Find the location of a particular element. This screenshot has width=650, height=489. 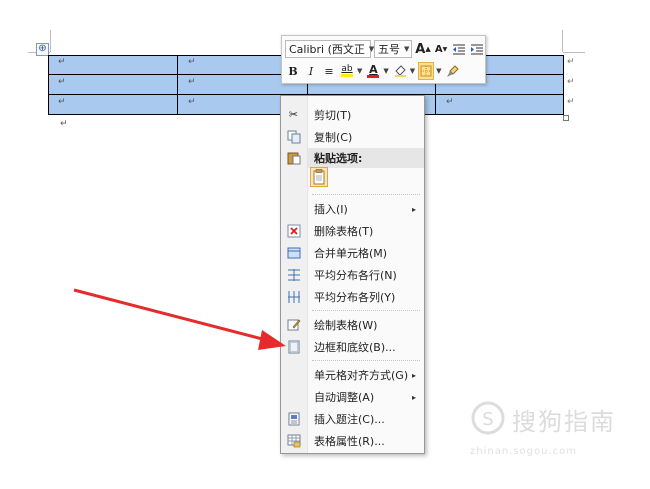

svg-text: S is located at coordinates (487, 419).